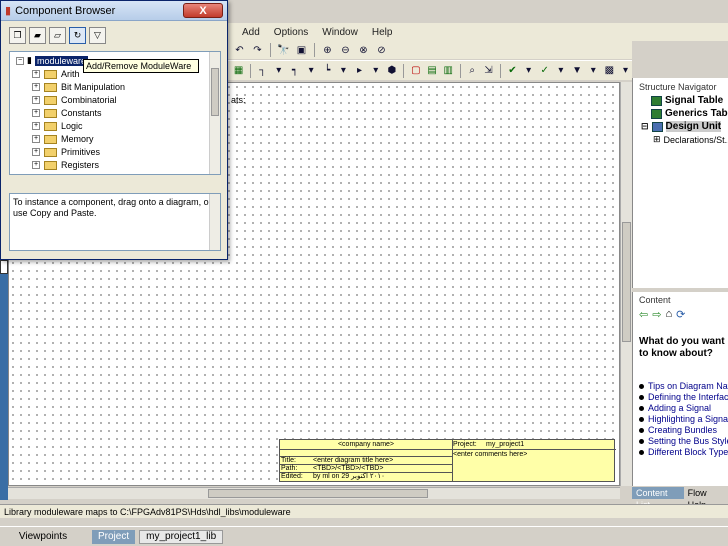 Image resolution: width=728 pixels, height=546 pixels. Describe the element at coordinates (37, 35) in the screenshot. I see `books-icon: ▰` at that location.